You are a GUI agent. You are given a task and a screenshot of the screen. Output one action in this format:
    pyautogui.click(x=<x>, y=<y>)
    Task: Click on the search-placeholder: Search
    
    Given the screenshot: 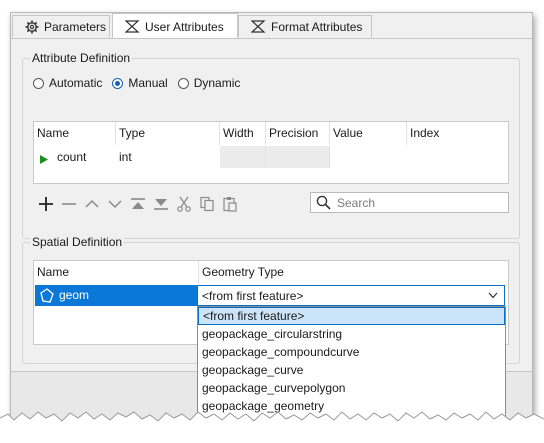 What is the action you would take?
    pyautogui.click(x=356, y=202)
    